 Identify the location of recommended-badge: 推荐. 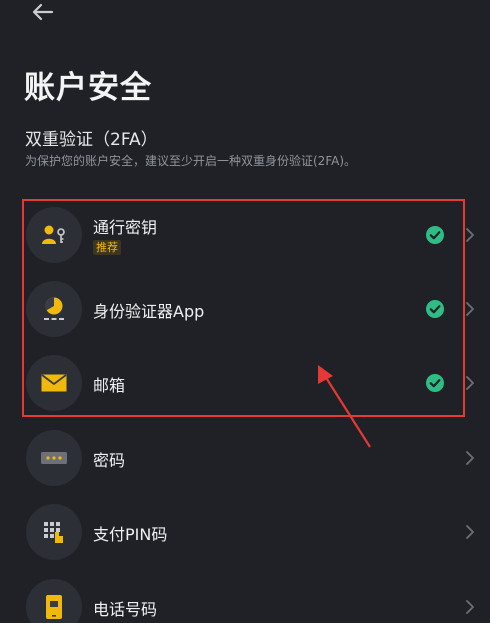
(107, 247).